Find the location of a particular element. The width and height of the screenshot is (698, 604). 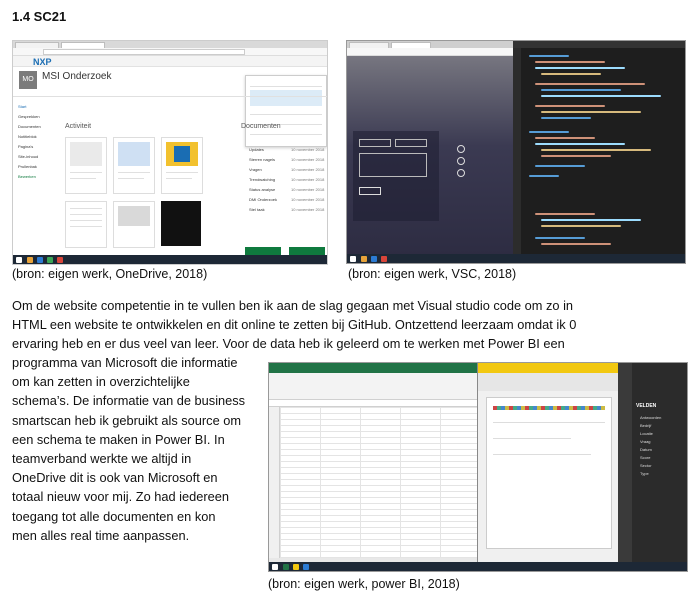

report-page is located at coordinates (549, 473).